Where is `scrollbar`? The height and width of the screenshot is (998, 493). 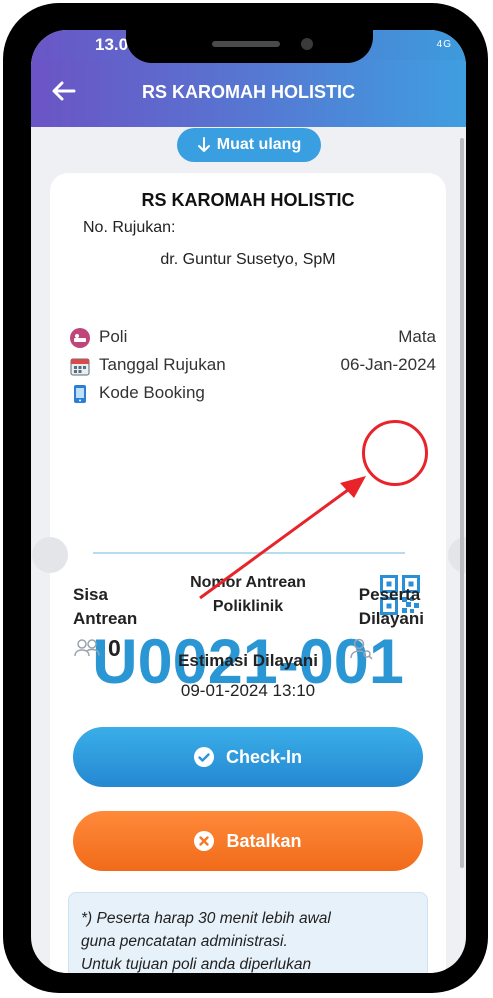 scrollbar is located at coordinates (462, 503).